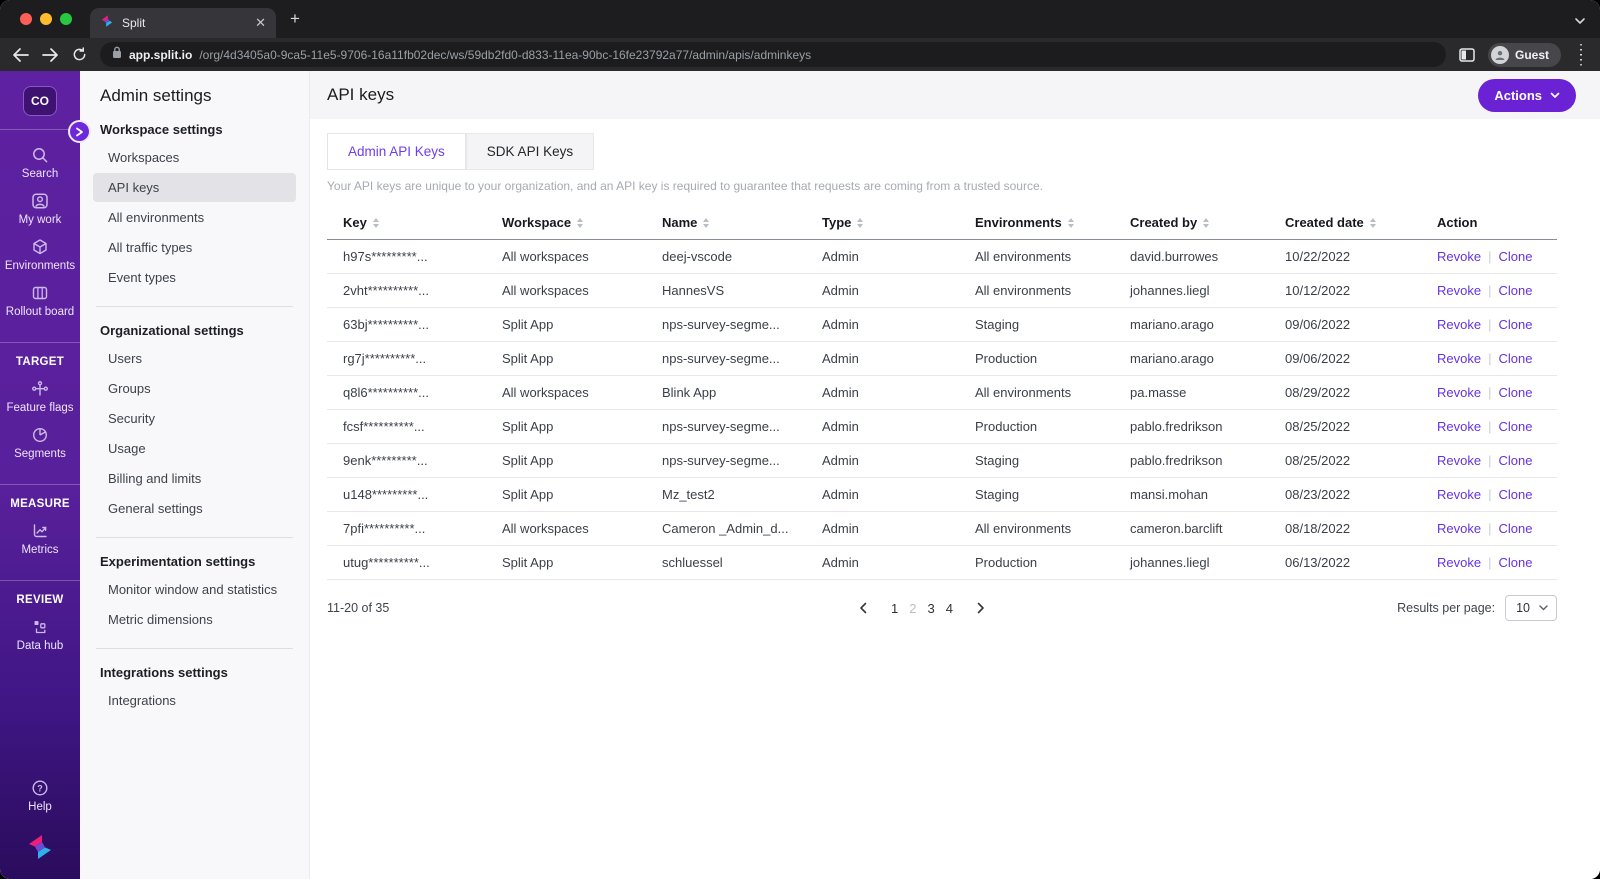  What do you see at coordinates (1467, 54) in the screenshot?
I see `side-panel-icon` at bounding box center [1467, 54].